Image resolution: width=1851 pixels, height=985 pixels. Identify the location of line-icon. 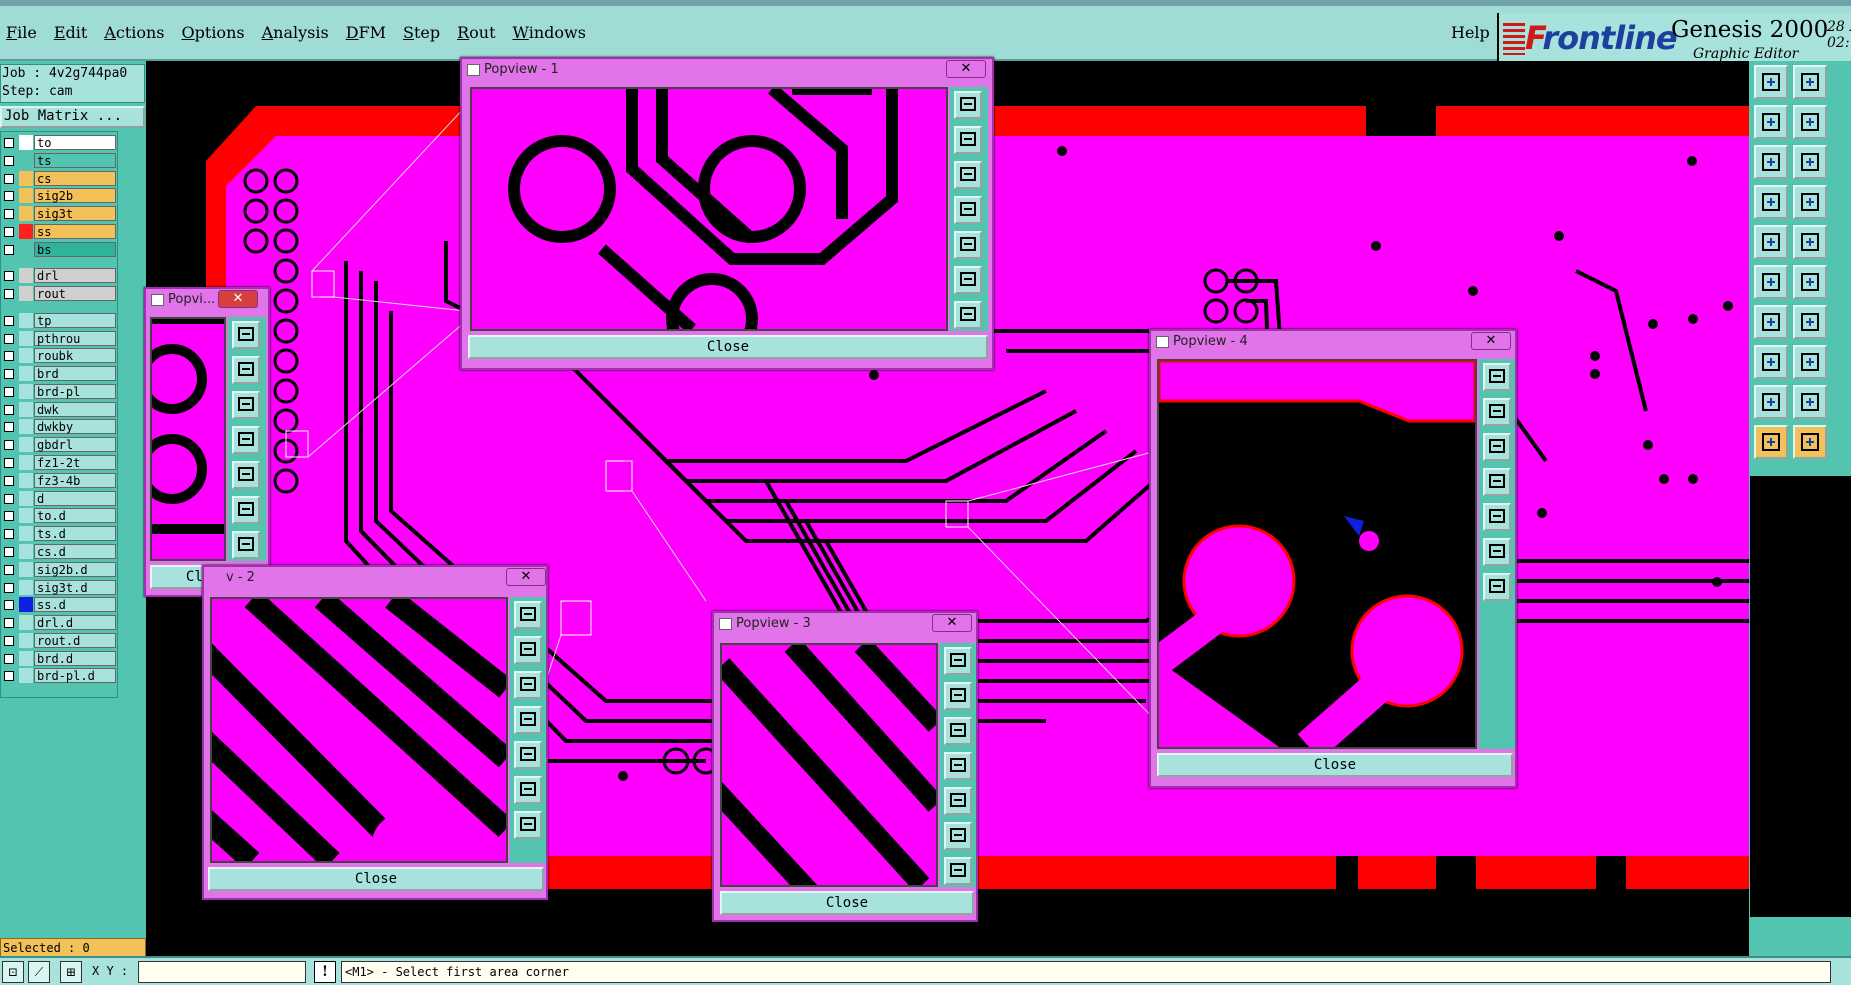
(1771, 322).